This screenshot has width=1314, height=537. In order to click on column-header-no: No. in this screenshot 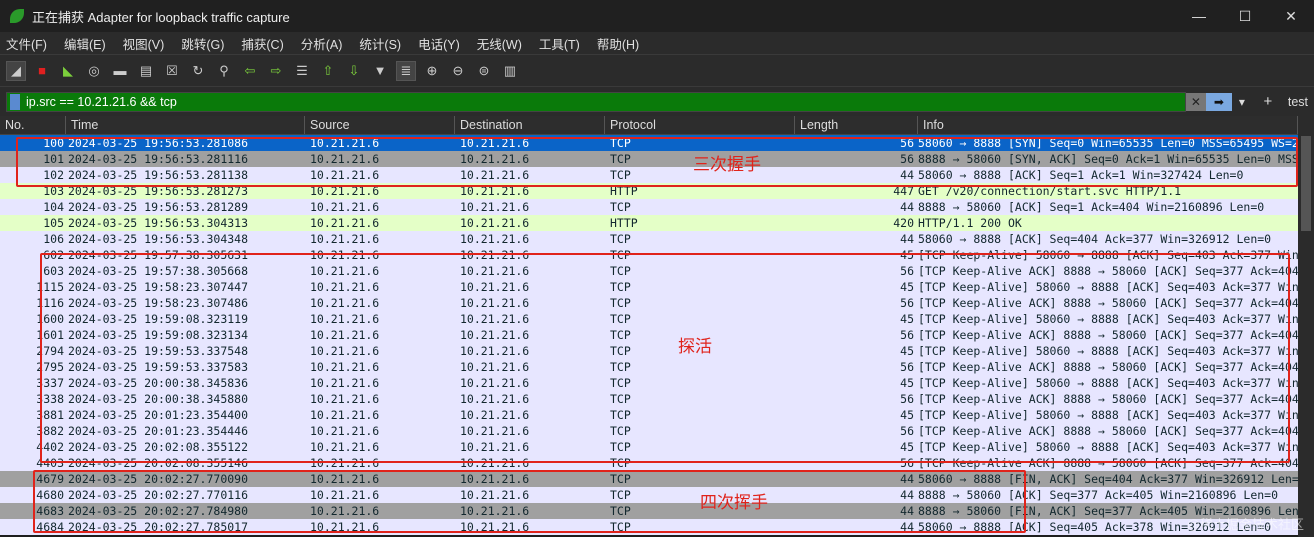, I will do `click(33, 125)`.